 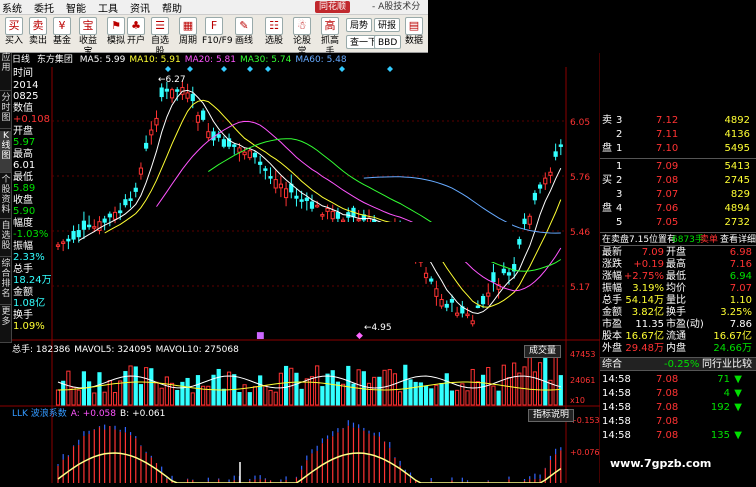 What do you see at coordinates (667, 208) in the screenshot?
I see `bid-price: 7.06` at bounding box center [667, 208].